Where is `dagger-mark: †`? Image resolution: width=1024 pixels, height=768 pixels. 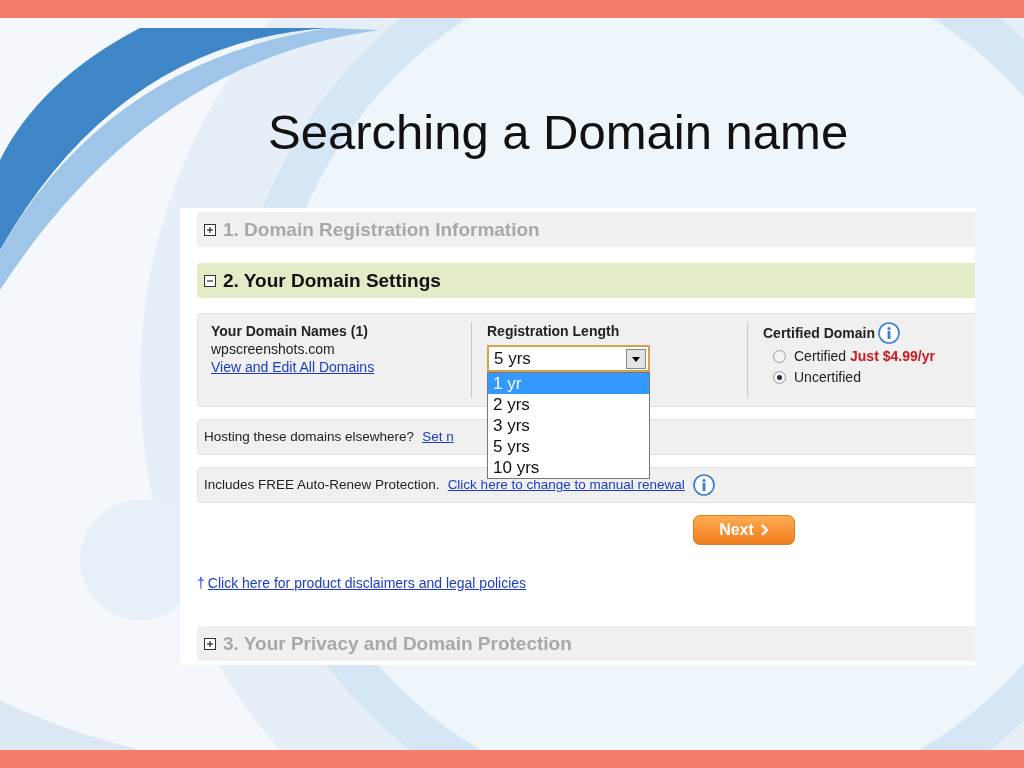 dagger-mark: † is located at coordinates (201, 583).